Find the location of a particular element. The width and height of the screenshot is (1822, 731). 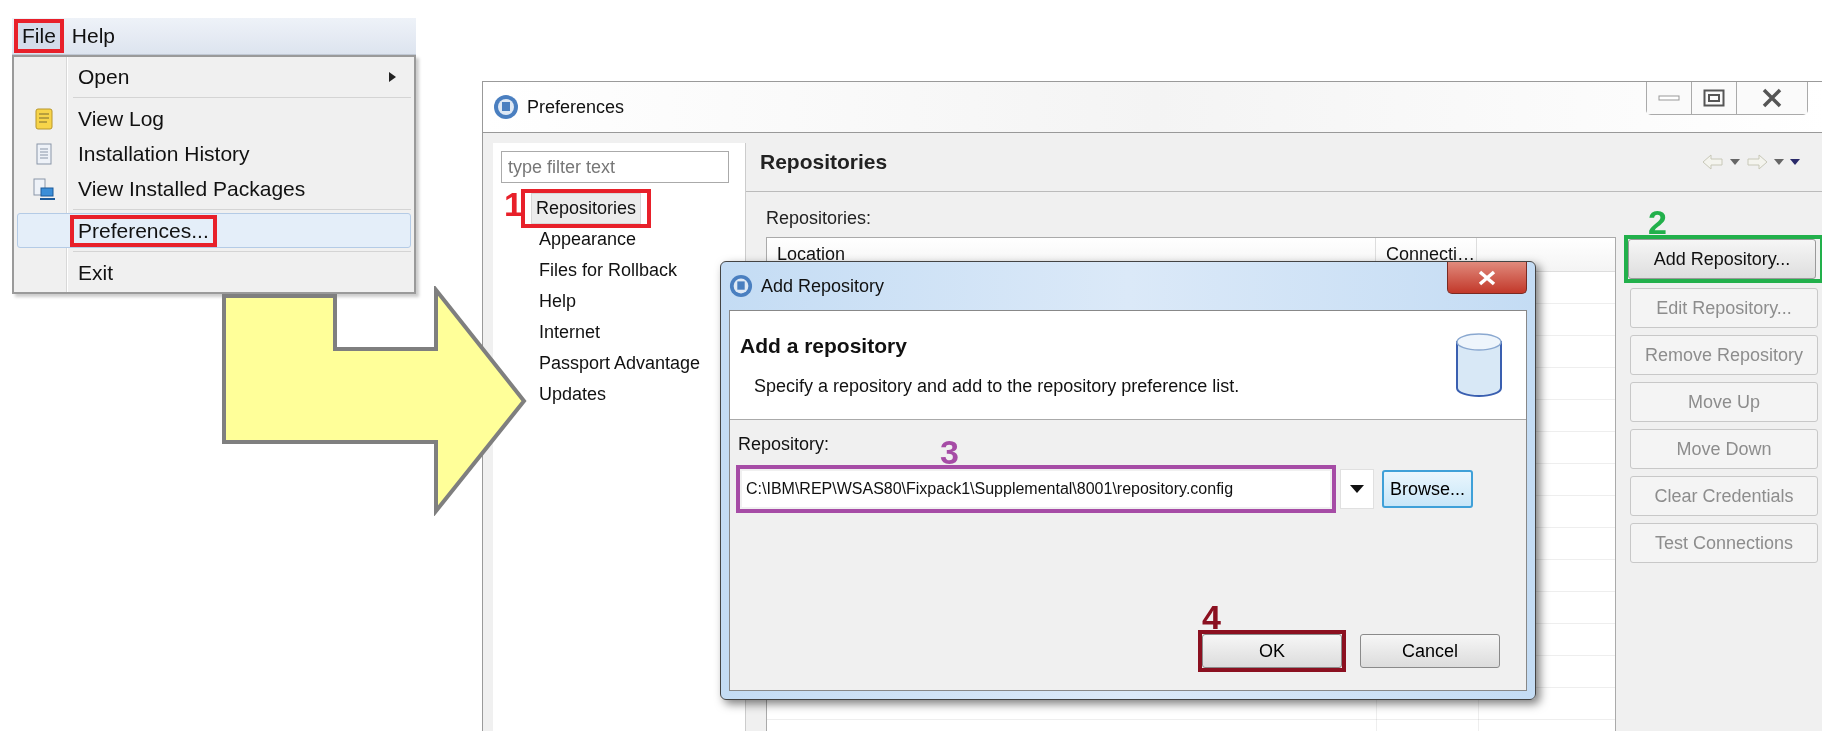

dialog-title: Add Repository is located at coordinates (823, 286).